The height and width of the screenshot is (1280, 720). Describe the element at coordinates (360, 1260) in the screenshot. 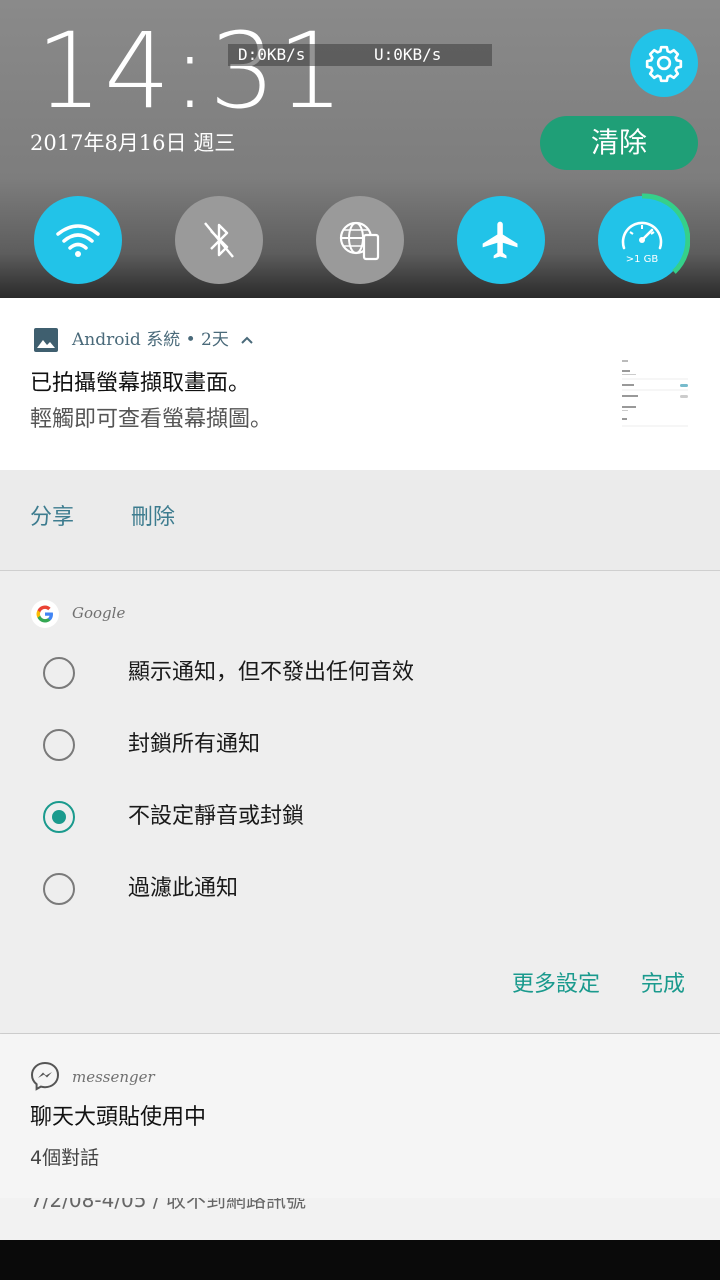

I see `navigation-bar` at that location.